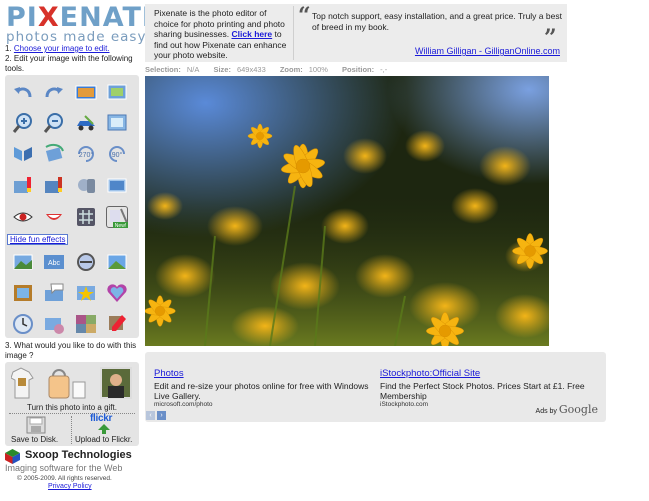  I want to click on lens-icon, so click(86, 262).